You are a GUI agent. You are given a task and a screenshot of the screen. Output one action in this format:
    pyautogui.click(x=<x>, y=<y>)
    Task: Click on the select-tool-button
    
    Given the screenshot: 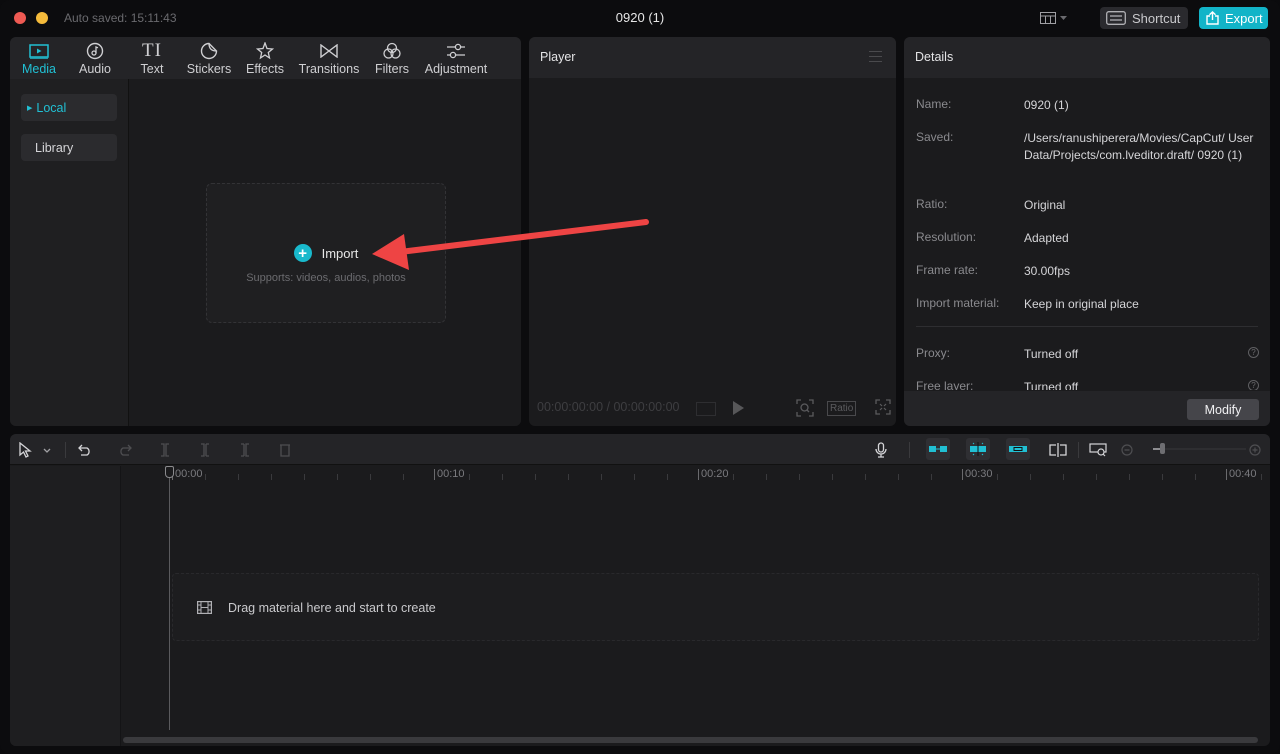 What is the action you would take?
    pyautogui.click(x=26, y=450)
    